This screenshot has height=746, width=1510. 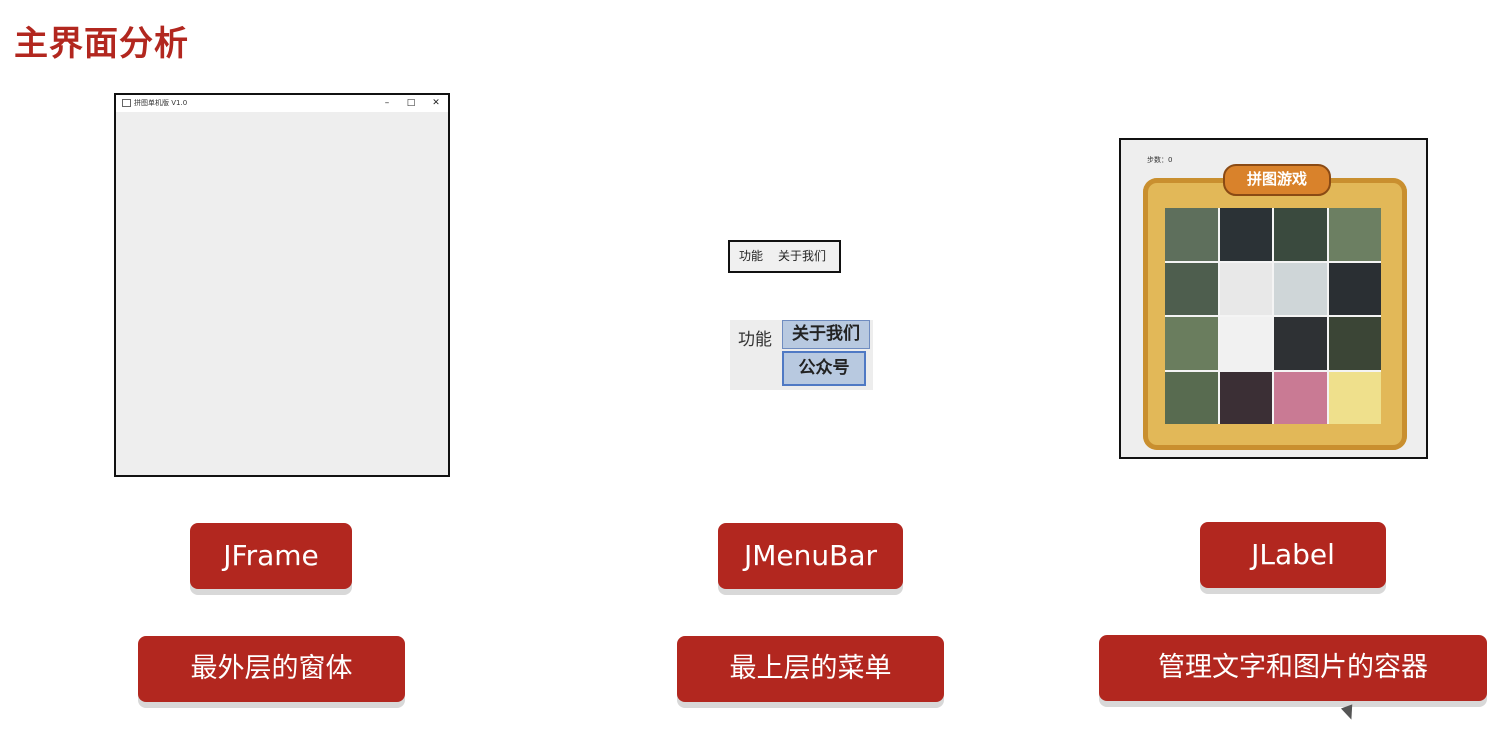 I want to click on jframe-window-mockup: 拼图单机版 V1.0 – □ ✕, so click(x=282, y=285).